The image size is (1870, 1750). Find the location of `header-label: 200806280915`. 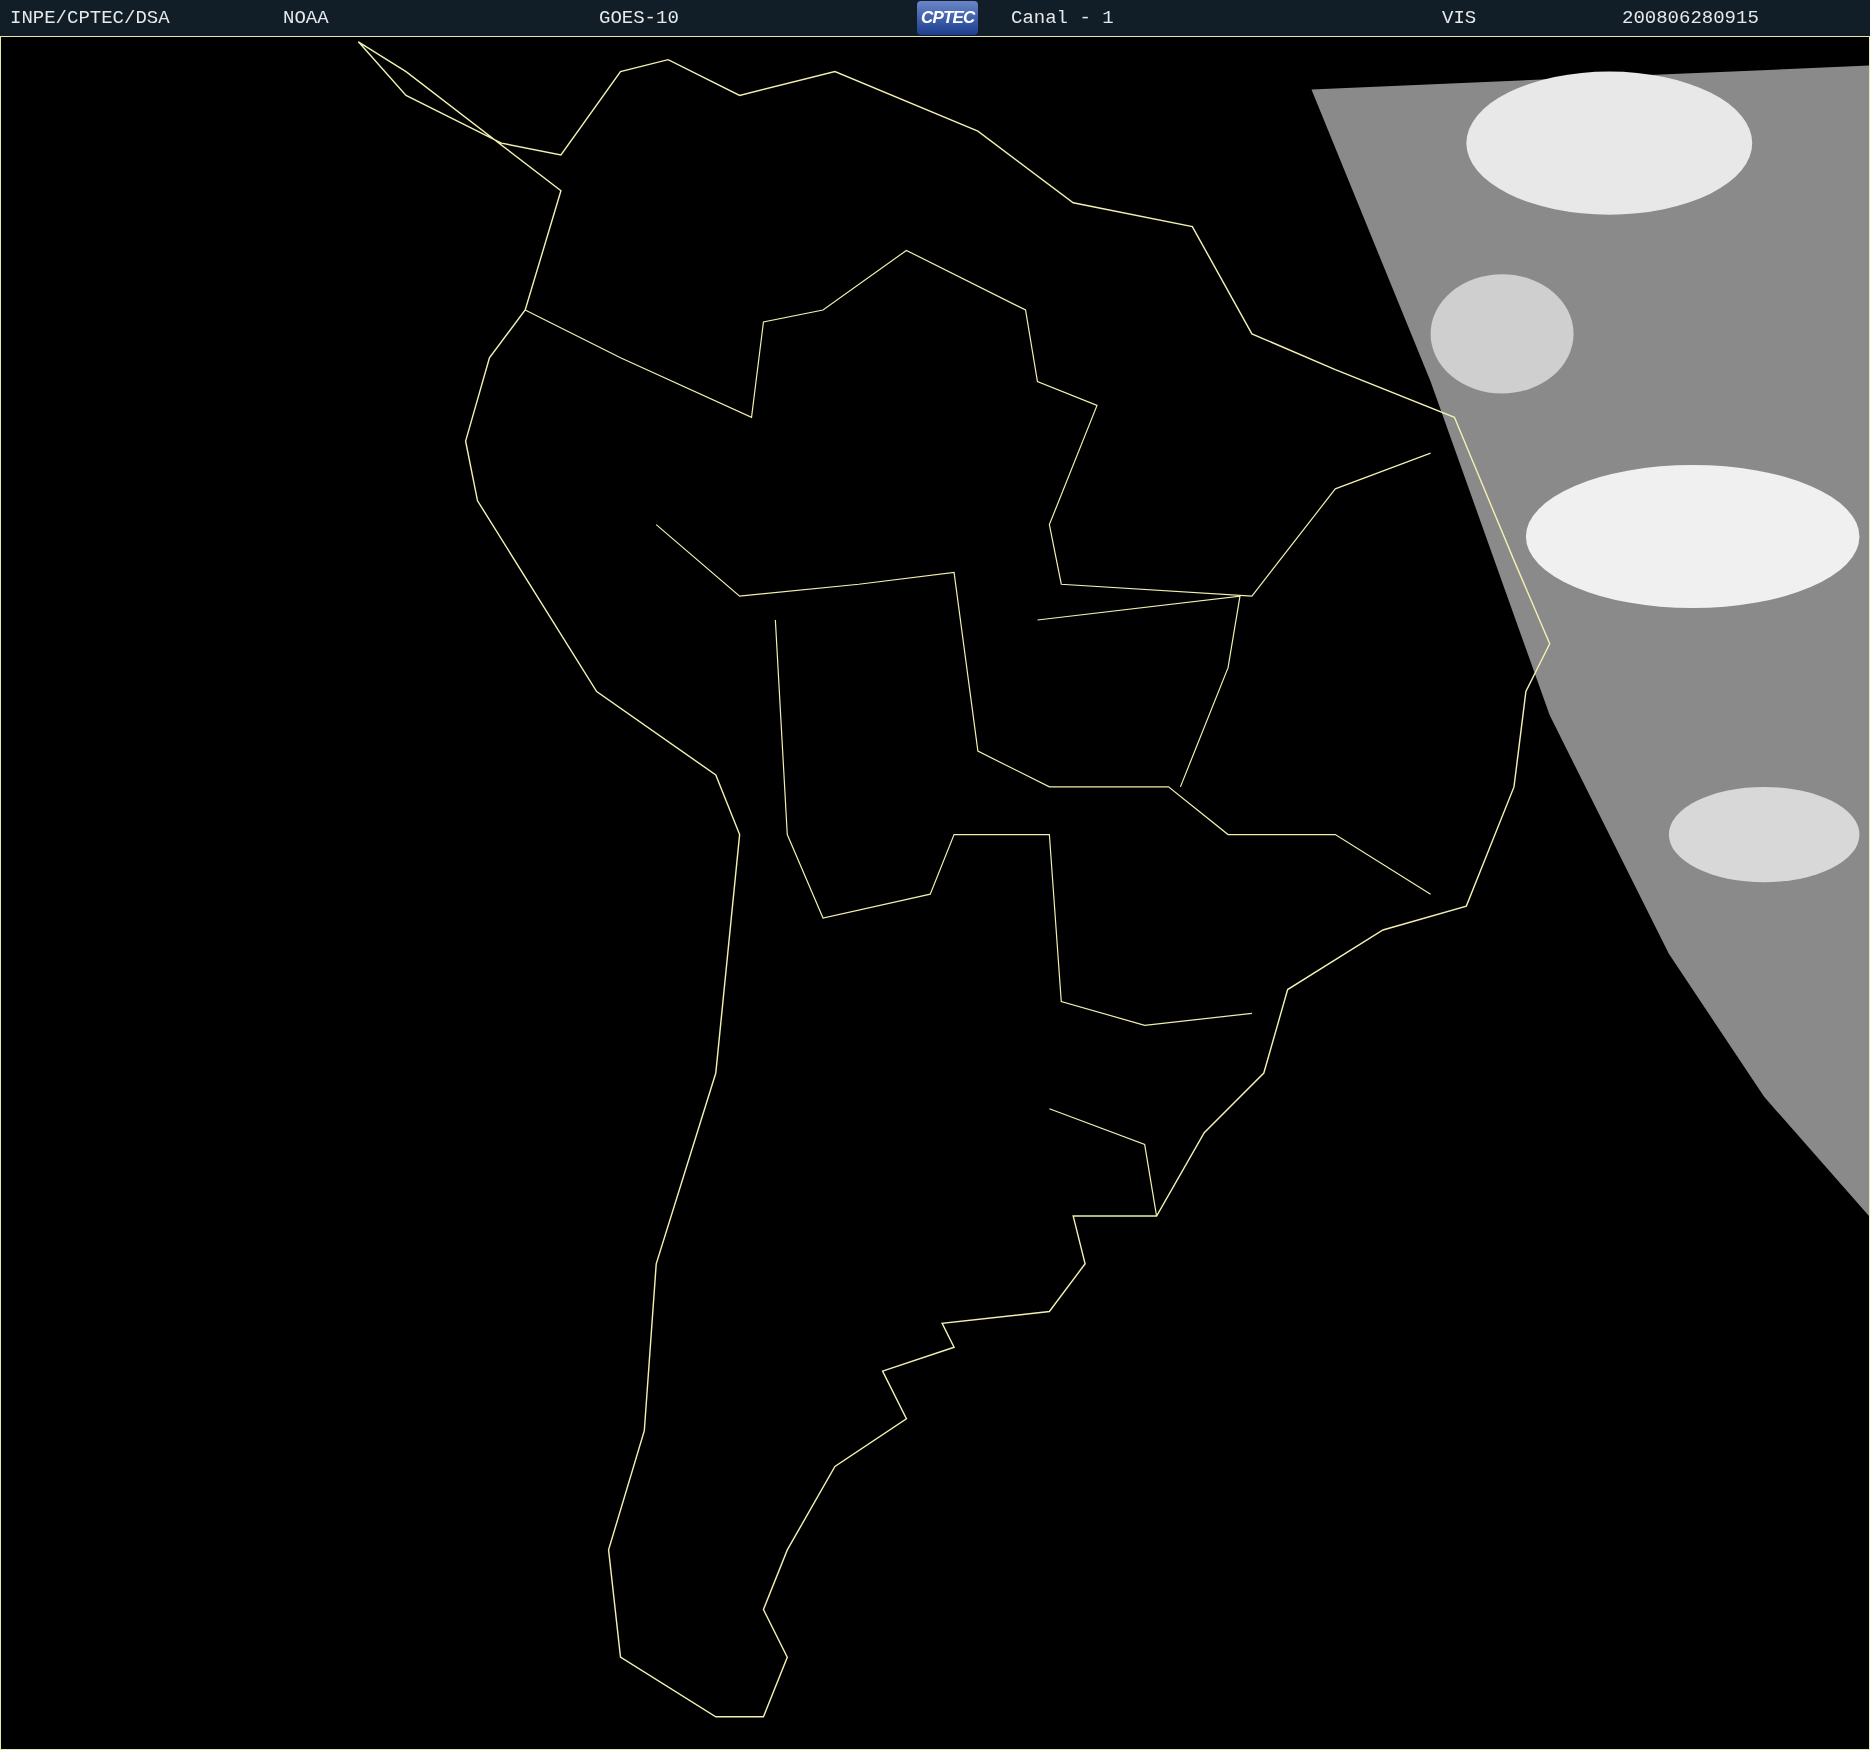

header-label: 200806280915 is located at coordinates (1690, 17).